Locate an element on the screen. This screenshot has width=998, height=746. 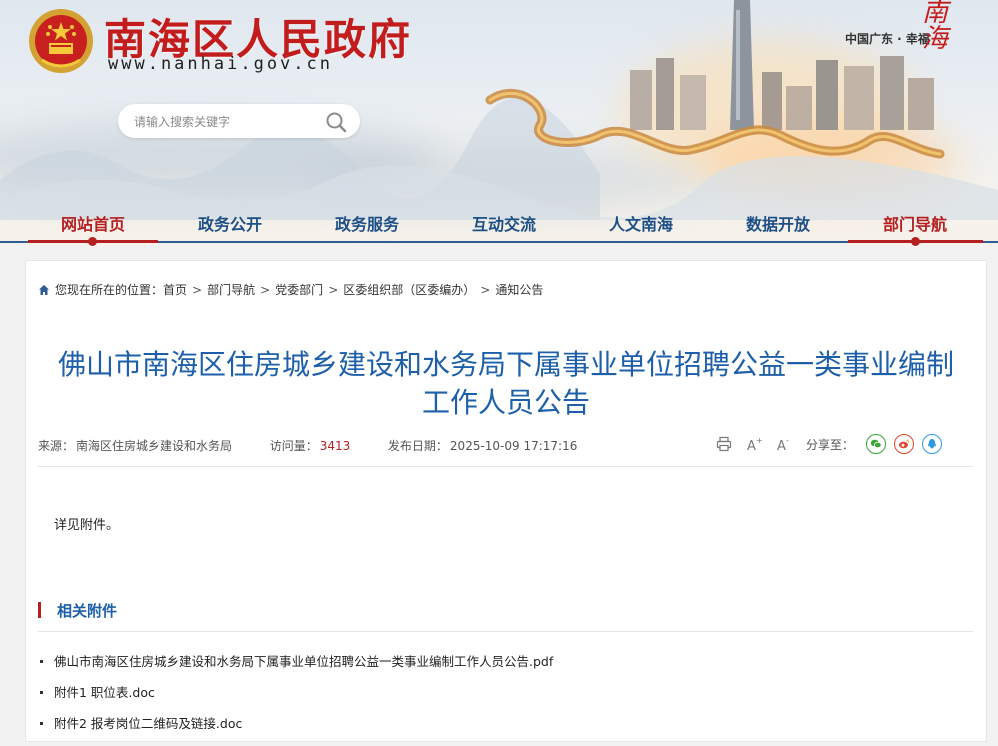
weibo-icon is located at coordinates (904, 444).